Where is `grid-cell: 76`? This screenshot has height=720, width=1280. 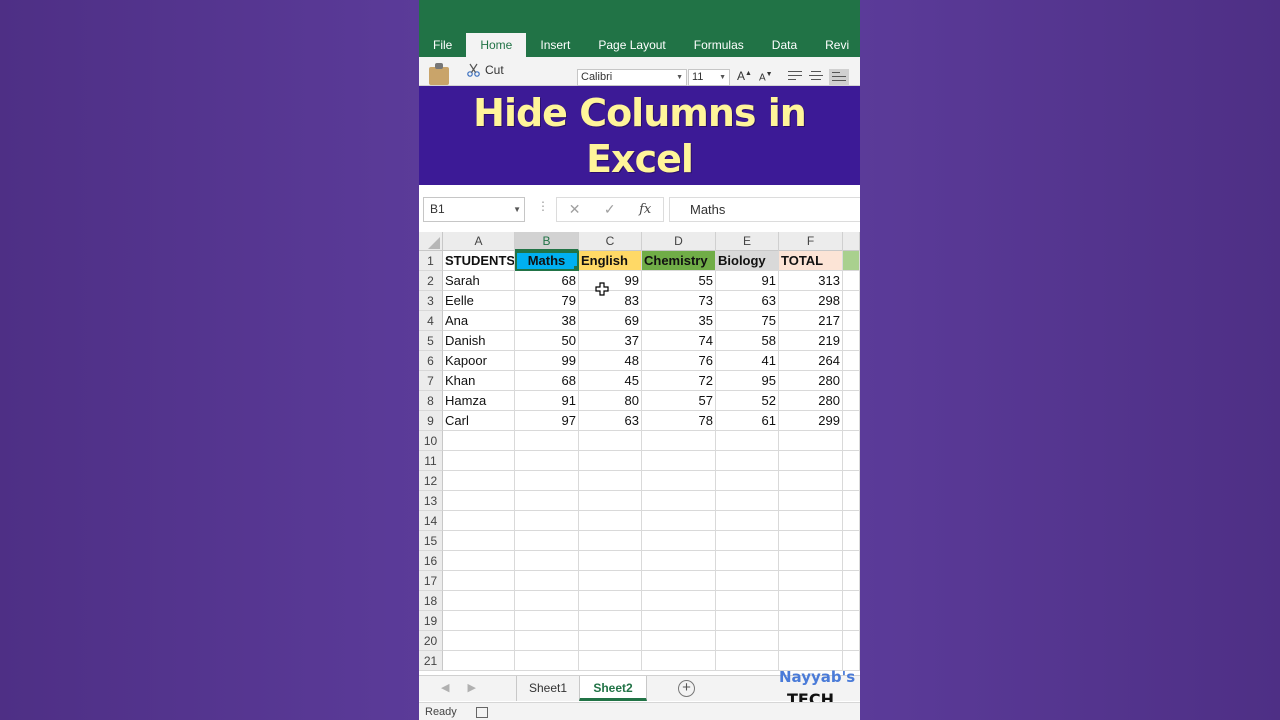
grid-cell: 76 is located at coordinates (679, 361).